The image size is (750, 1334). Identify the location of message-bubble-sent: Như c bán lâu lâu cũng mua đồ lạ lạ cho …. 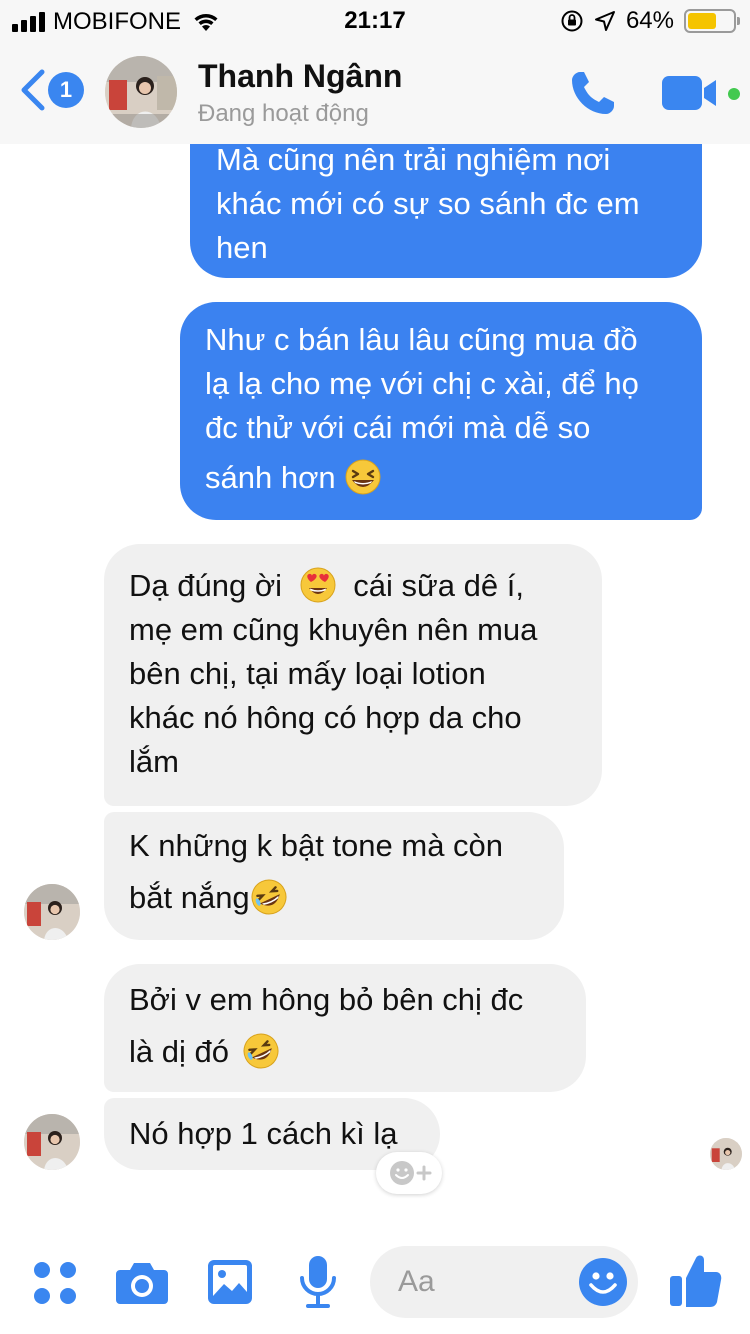
(441, 411).